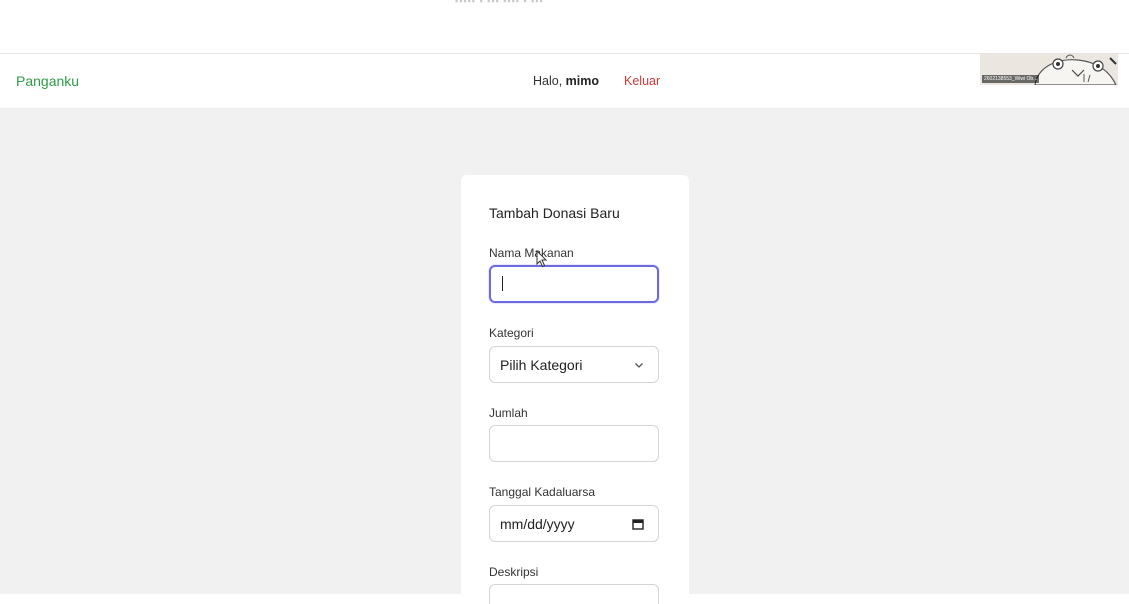 This screenshot has height=604, width=1129. Describe the element at coordinates (549, 81) in the screenshot. I see `greeting-prefix: Halo,` at that location.